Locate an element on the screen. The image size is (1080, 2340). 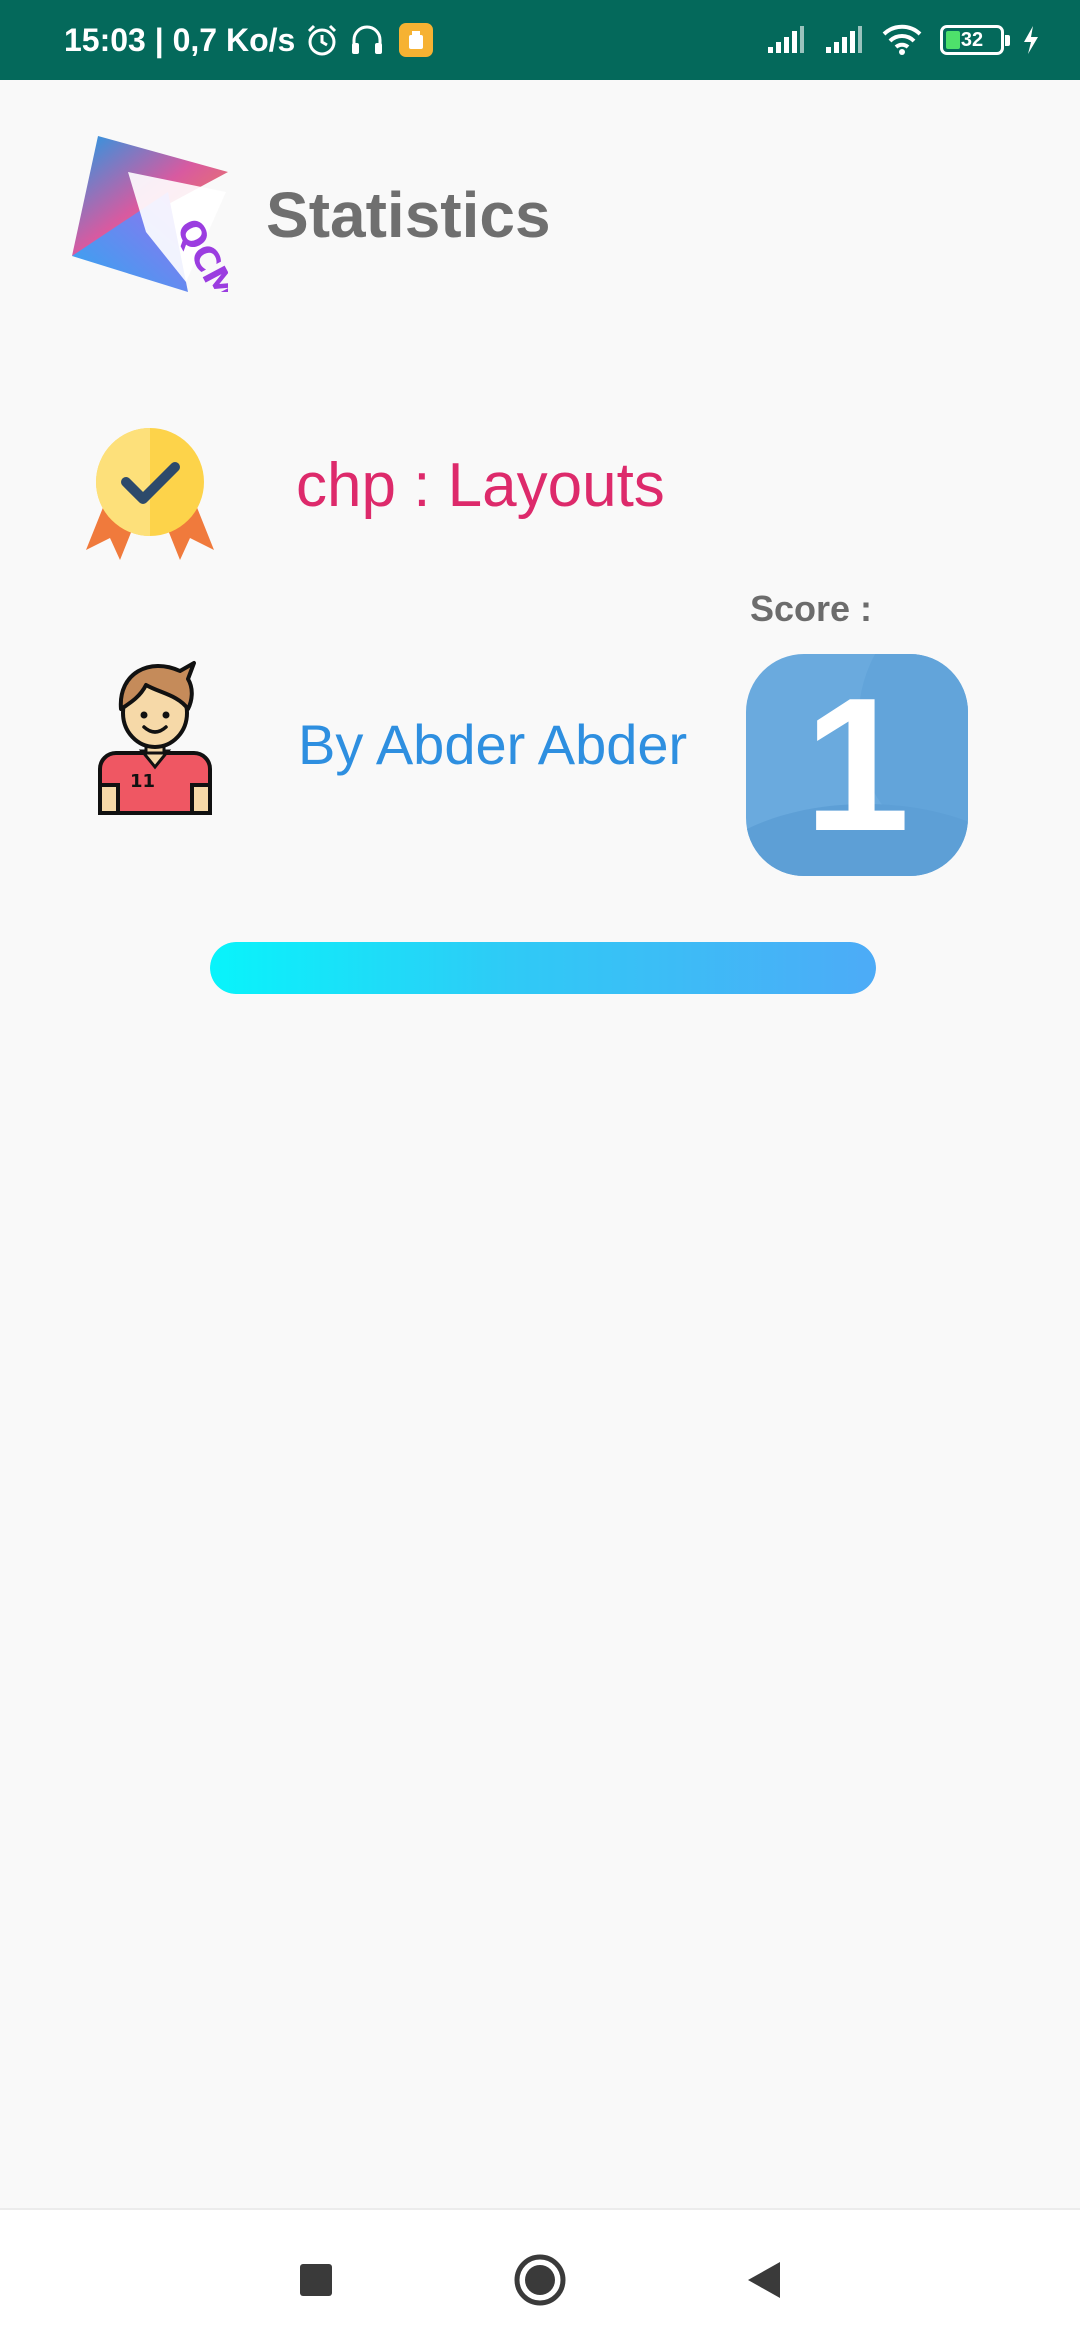
square-icon is located at coordinates (316, 2280).